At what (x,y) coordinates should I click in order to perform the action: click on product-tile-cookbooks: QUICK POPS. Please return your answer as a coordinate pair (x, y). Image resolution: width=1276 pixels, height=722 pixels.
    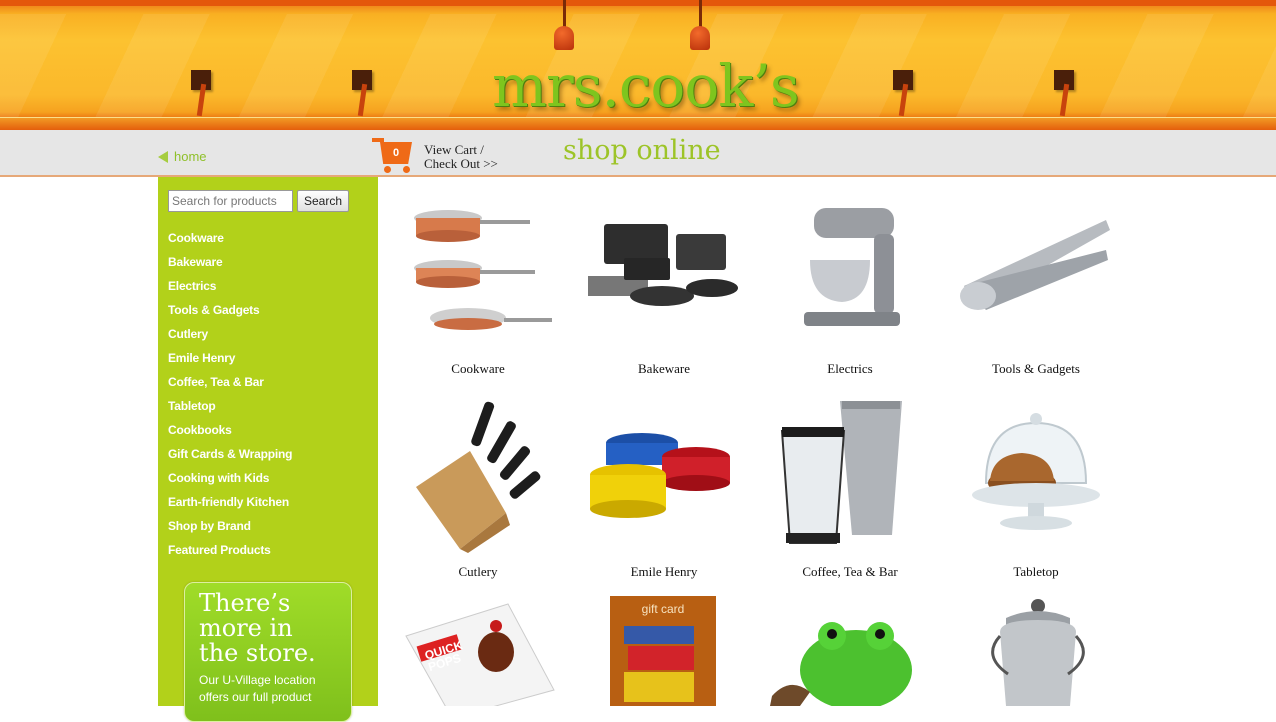
    Looking at the image, I should click on (478, 651).